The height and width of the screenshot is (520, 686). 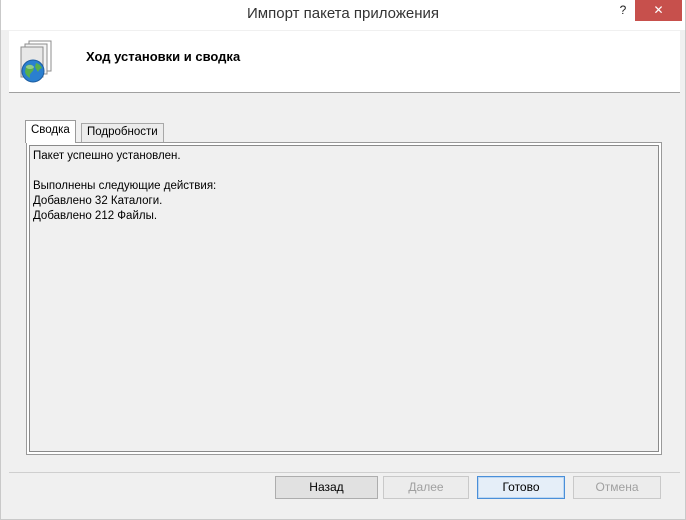 What do you see at coordinates (95, 216) in the screenshot?
I see `summary-line: Добавлено 212 Файлы.` at bounding box center [95, 216].